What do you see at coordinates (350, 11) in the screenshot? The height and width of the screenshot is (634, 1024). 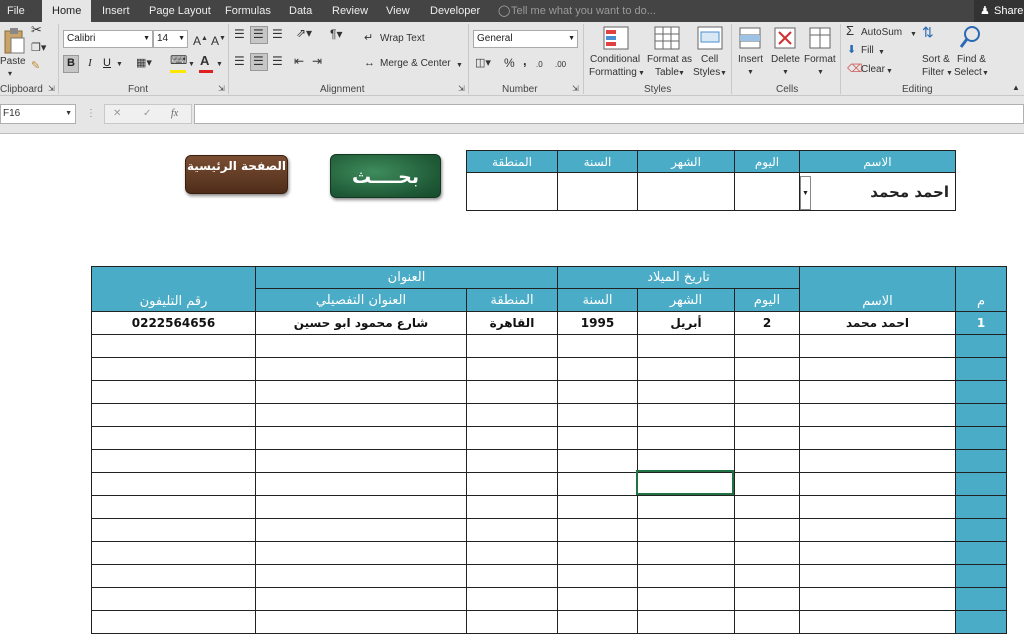 I see `tab-review: Review` at bounding box center [350, 11].